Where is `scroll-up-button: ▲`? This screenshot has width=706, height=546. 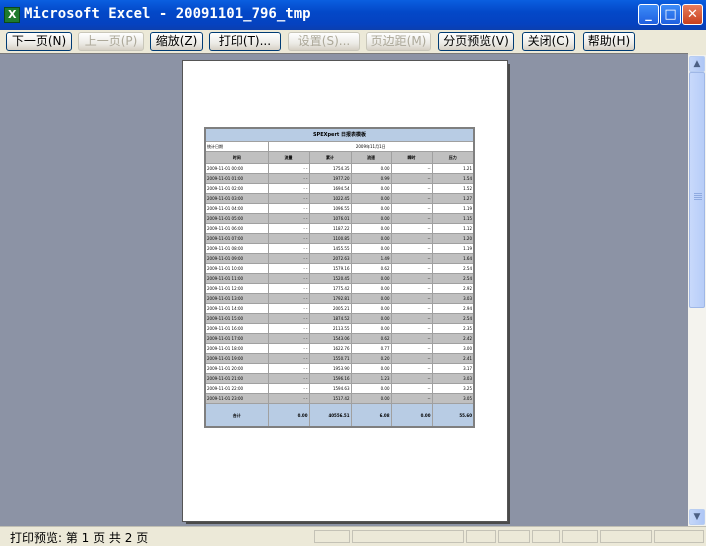 scroll-up-button: ▲ is located at coordinates (697, 64).